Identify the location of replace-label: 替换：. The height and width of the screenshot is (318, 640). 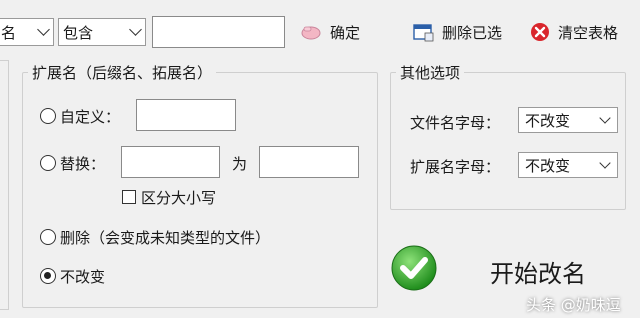
(83, 164).